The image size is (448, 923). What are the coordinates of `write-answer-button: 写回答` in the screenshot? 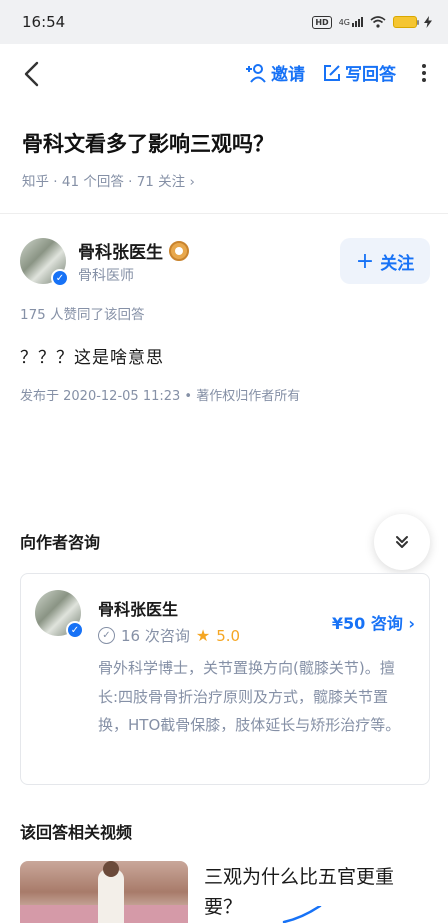 It's located at (359, 72).